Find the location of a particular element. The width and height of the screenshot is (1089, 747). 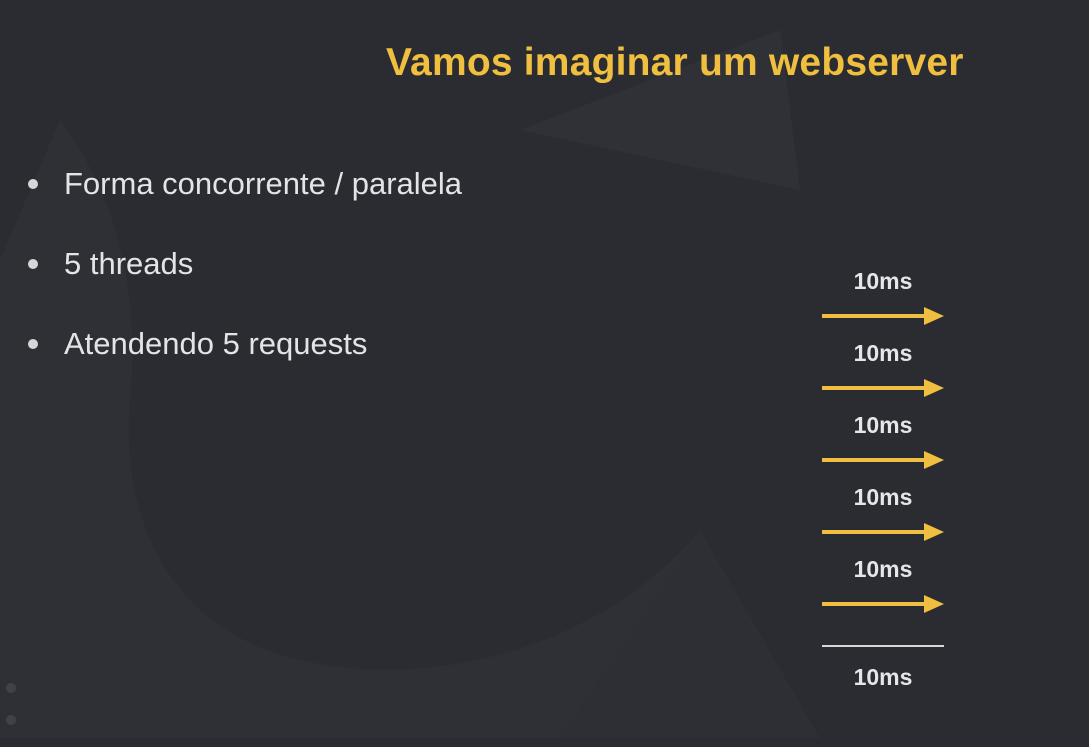

slide-title: Vamos imaginar um webserver is located at coordinates (675, 62).